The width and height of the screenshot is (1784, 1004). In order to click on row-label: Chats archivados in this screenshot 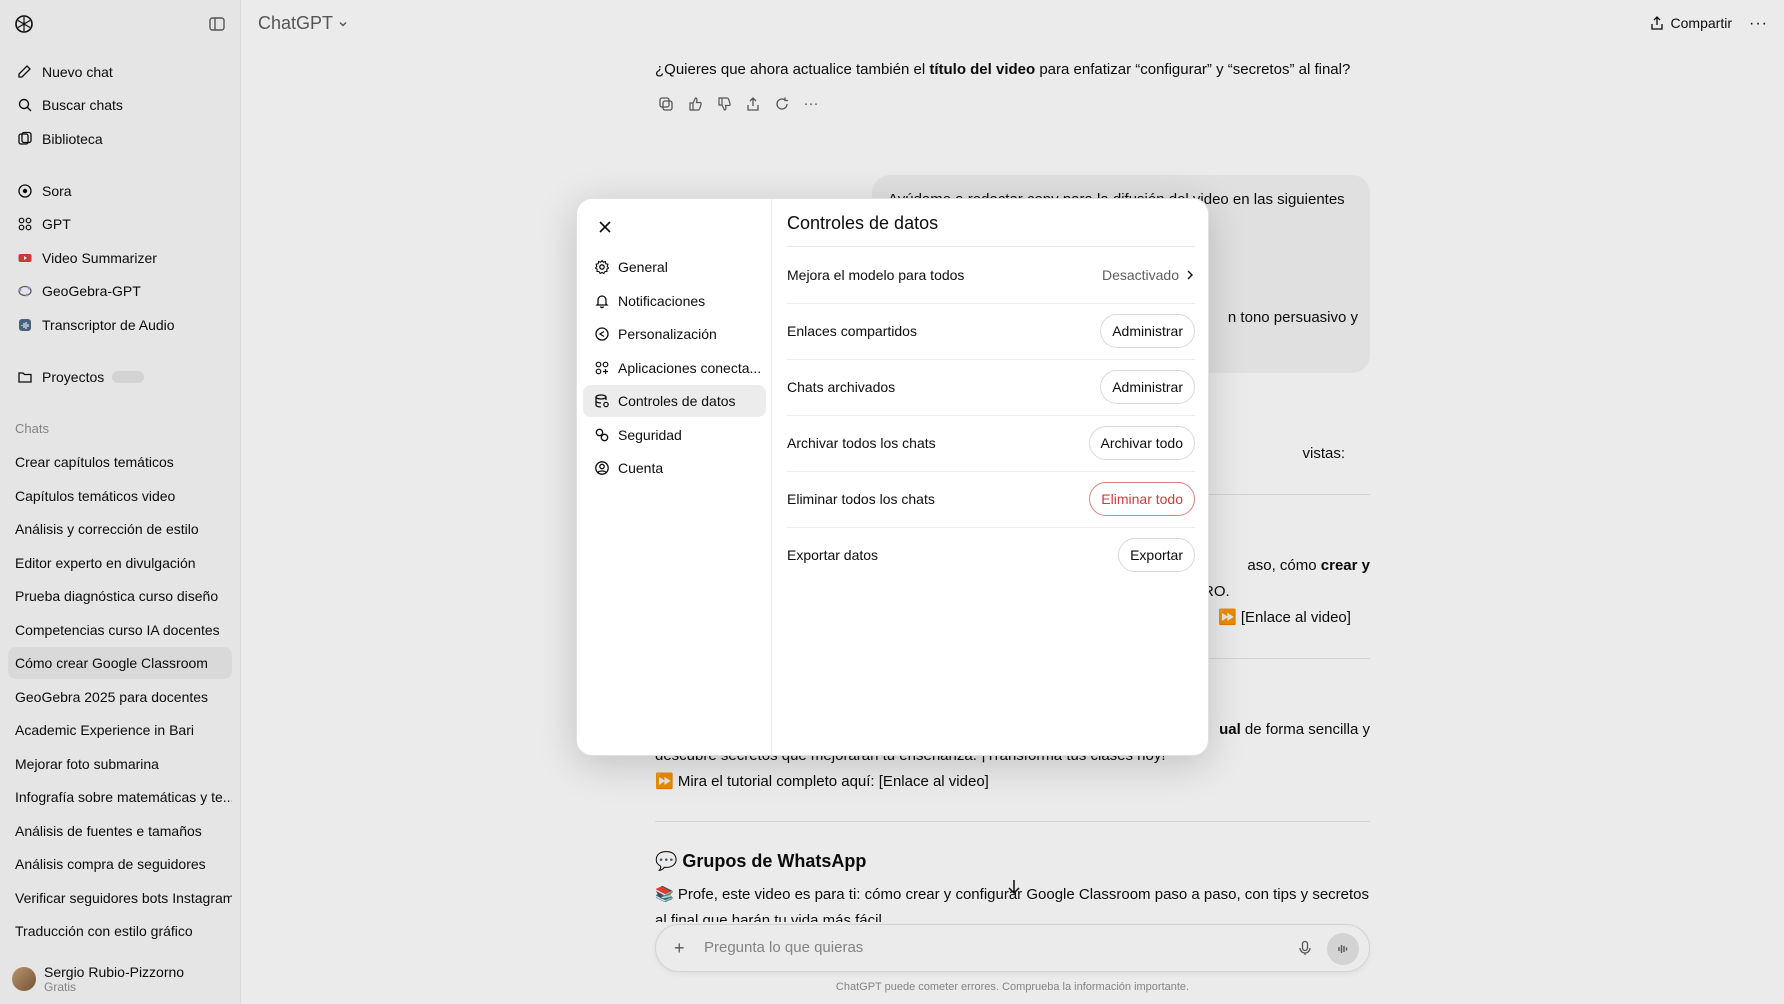, I will do `click(841, 387)`.